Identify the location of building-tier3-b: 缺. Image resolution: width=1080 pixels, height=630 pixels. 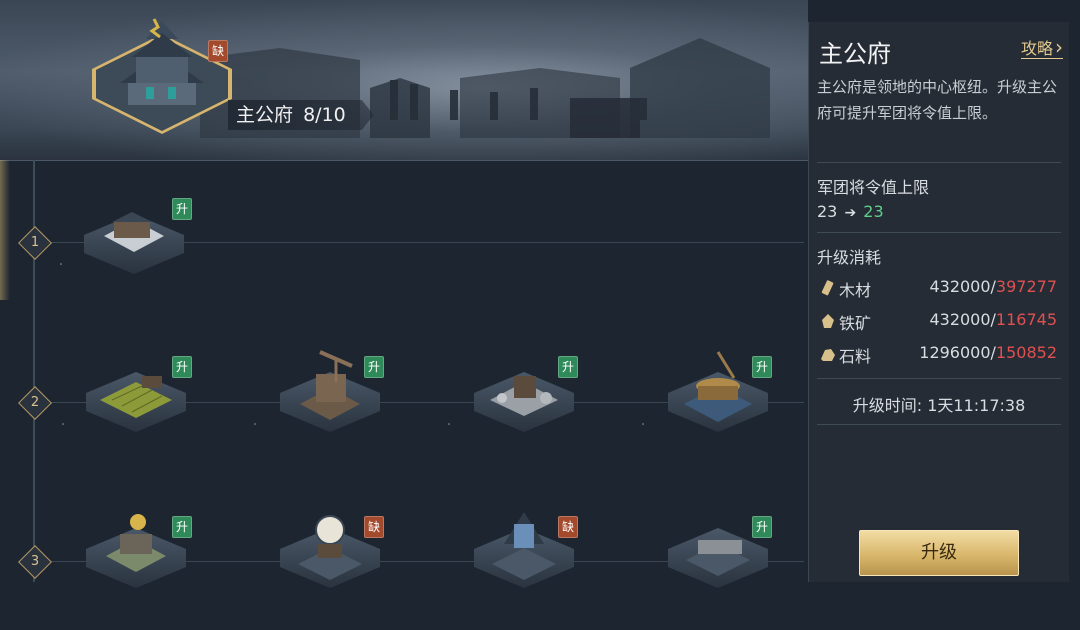
(331, 564).